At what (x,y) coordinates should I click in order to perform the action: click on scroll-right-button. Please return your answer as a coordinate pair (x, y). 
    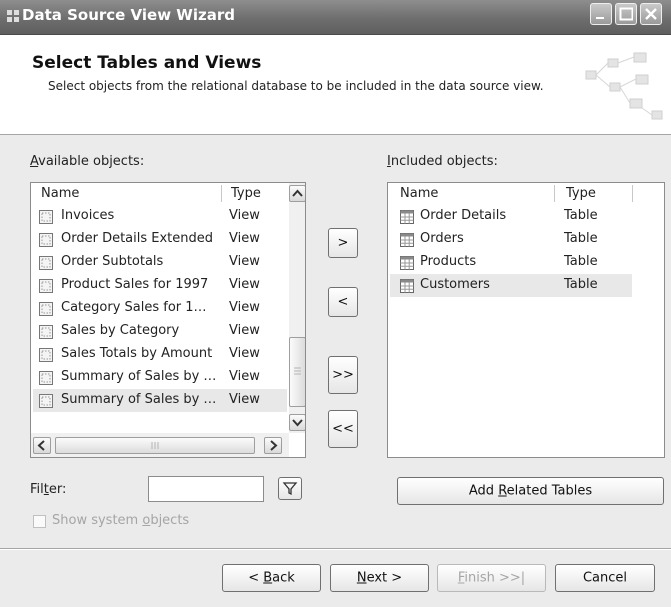
    Looking at the image, I should click on (273, 445).